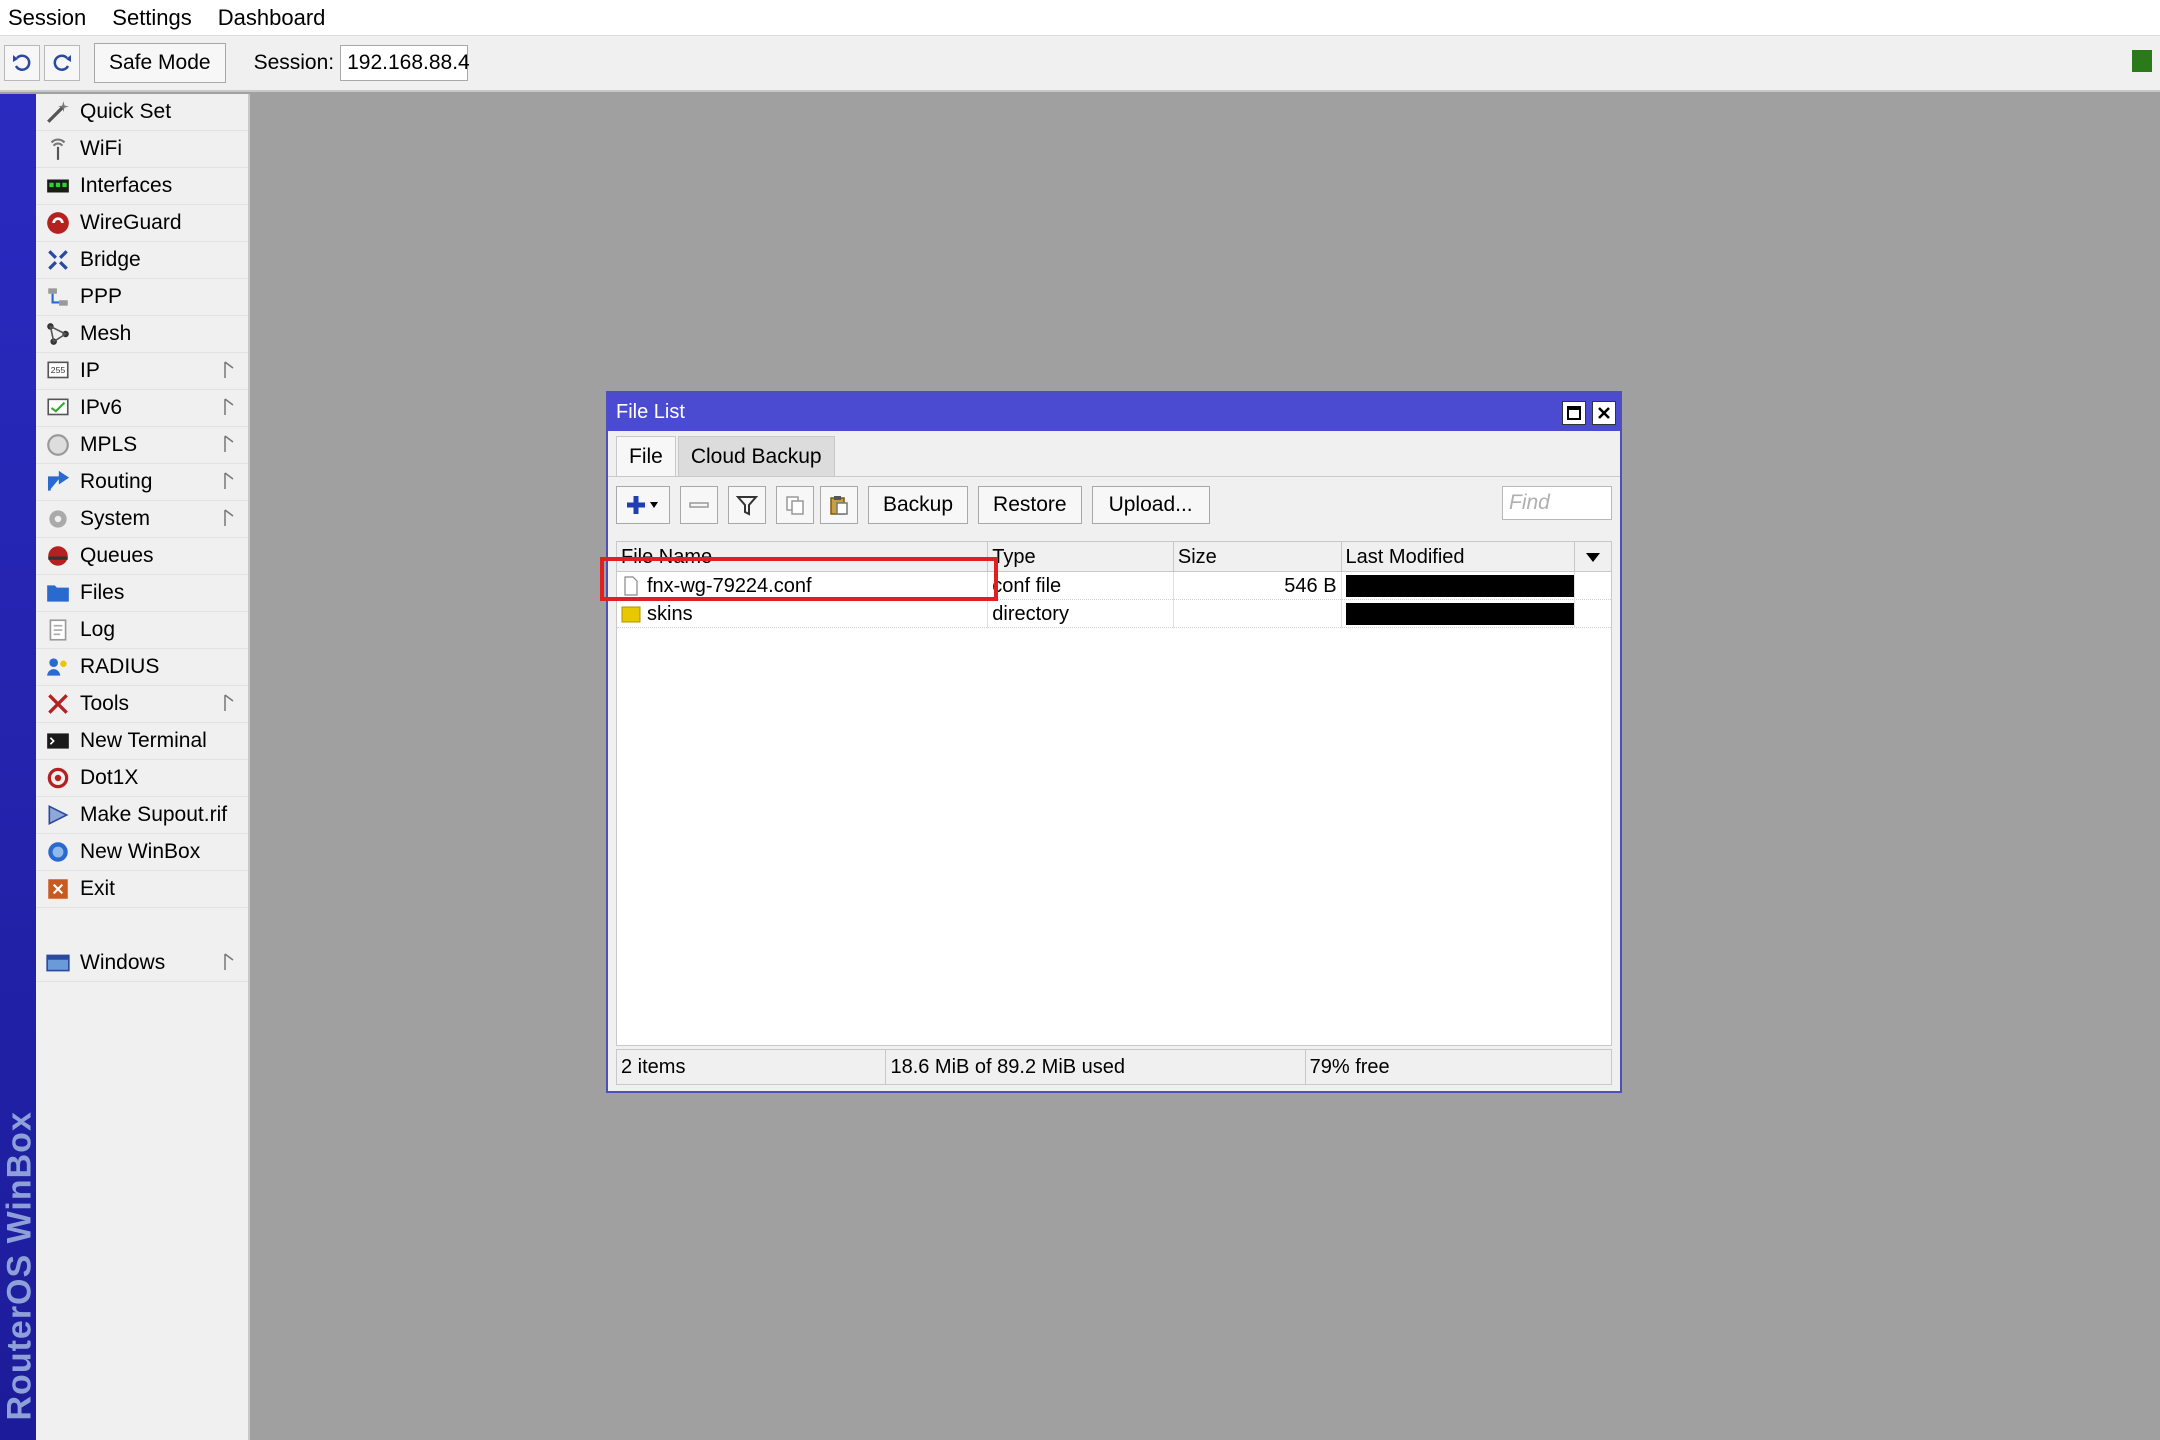  I want to click on routing-icon, so click(58, 482).